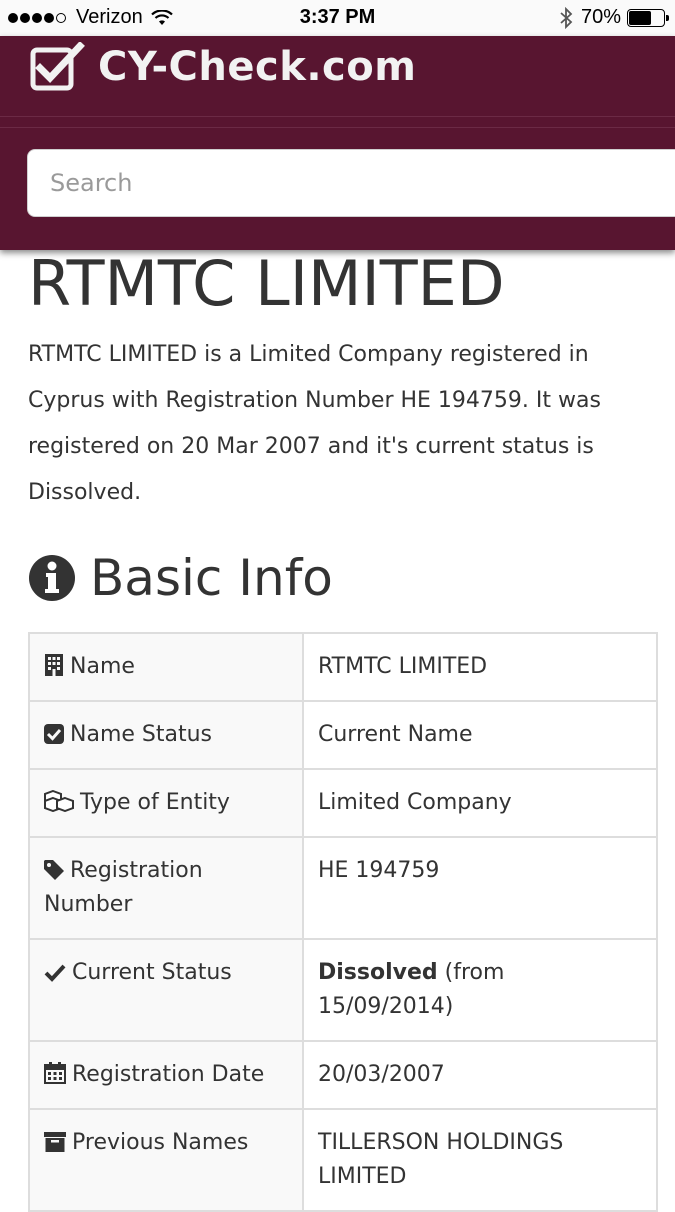  What do you see at coordinates (102, 666) in the screenshot?
I see `row-label: Name` at bounding box center [102, 666].